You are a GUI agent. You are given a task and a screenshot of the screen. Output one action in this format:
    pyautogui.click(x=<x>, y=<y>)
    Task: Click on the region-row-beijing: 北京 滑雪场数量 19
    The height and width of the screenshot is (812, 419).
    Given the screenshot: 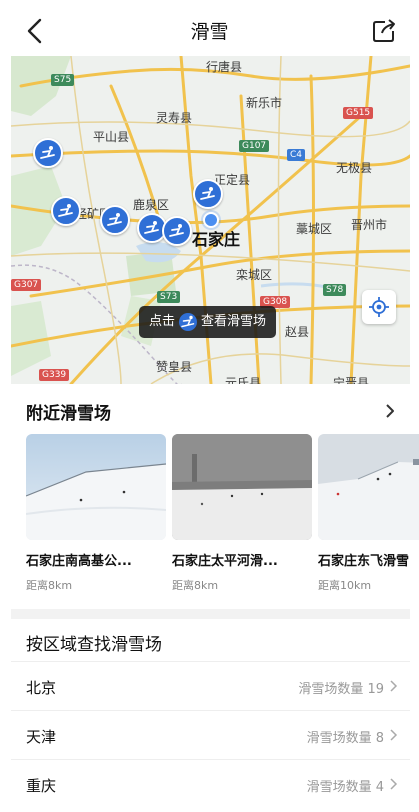 What is the action you would take?
    pyautogui.click(x=210, y=686)
    